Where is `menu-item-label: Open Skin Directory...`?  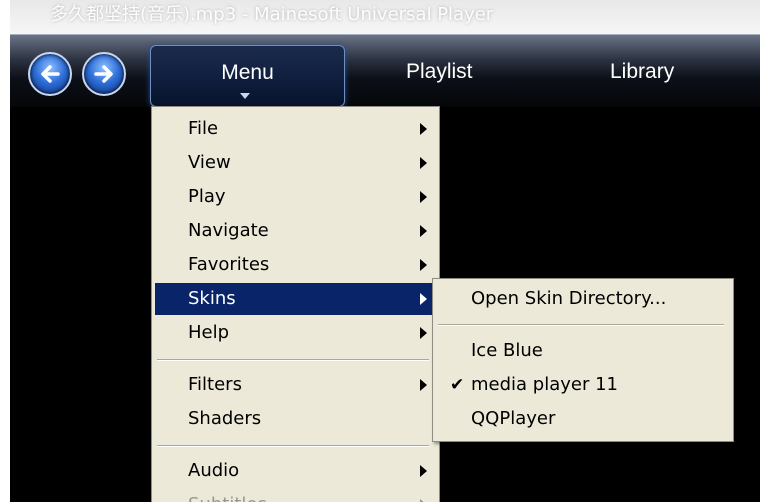
menu-item-label: Open Skin Directory... is located at coordinates (569, 298).